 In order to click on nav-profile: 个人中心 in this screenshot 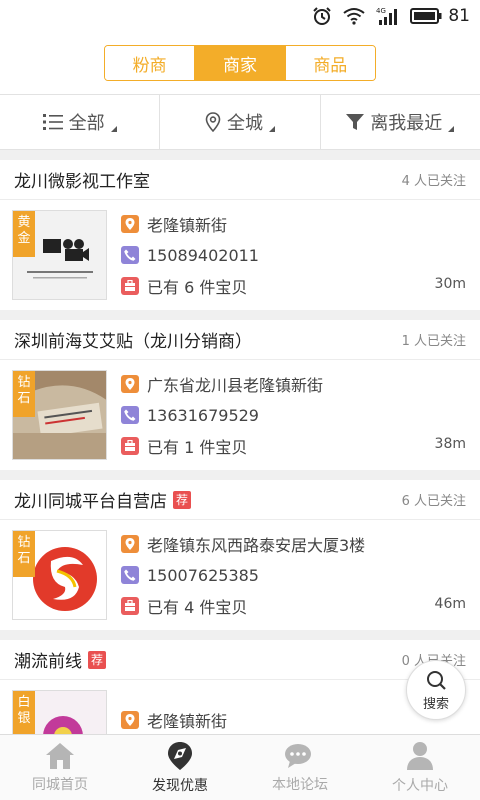, I will do `click(420, 767)`.